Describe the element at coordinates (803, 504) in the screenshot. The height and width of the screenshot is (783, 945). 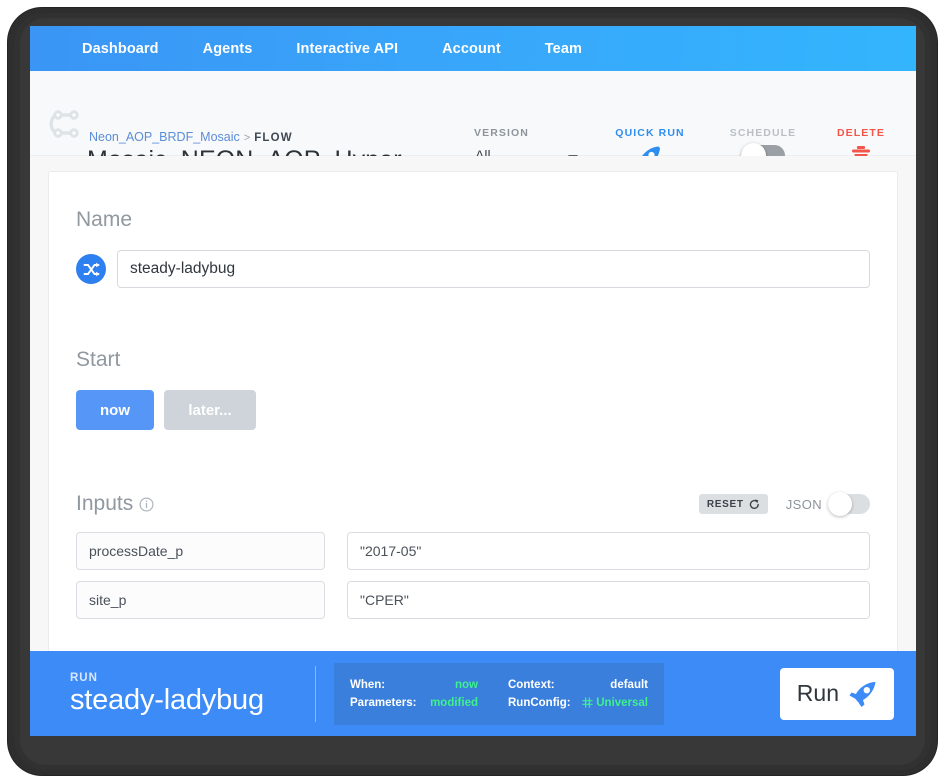
I see `json-label: JSON` at that location.